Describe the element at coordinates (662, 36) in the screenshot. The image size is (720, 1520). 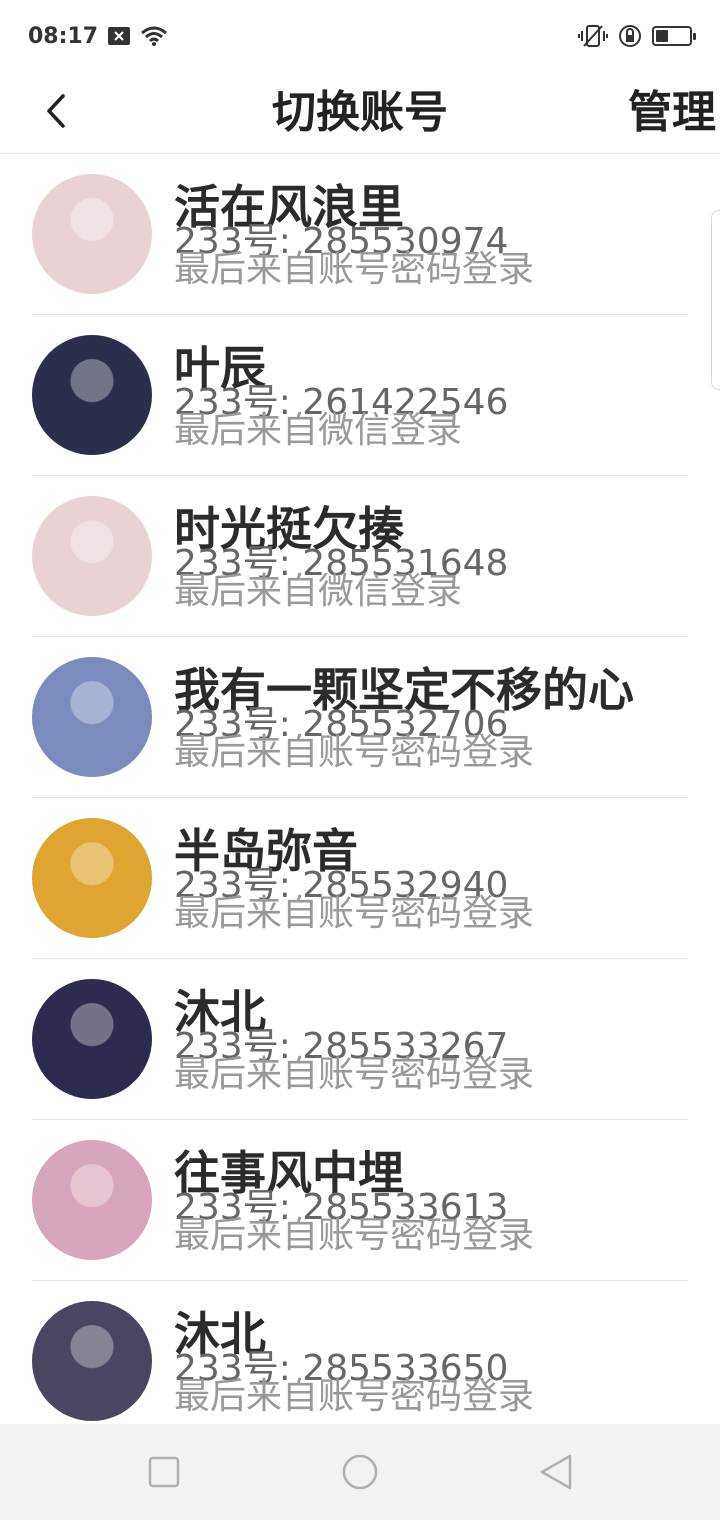
I see `battery-fill` at that location.